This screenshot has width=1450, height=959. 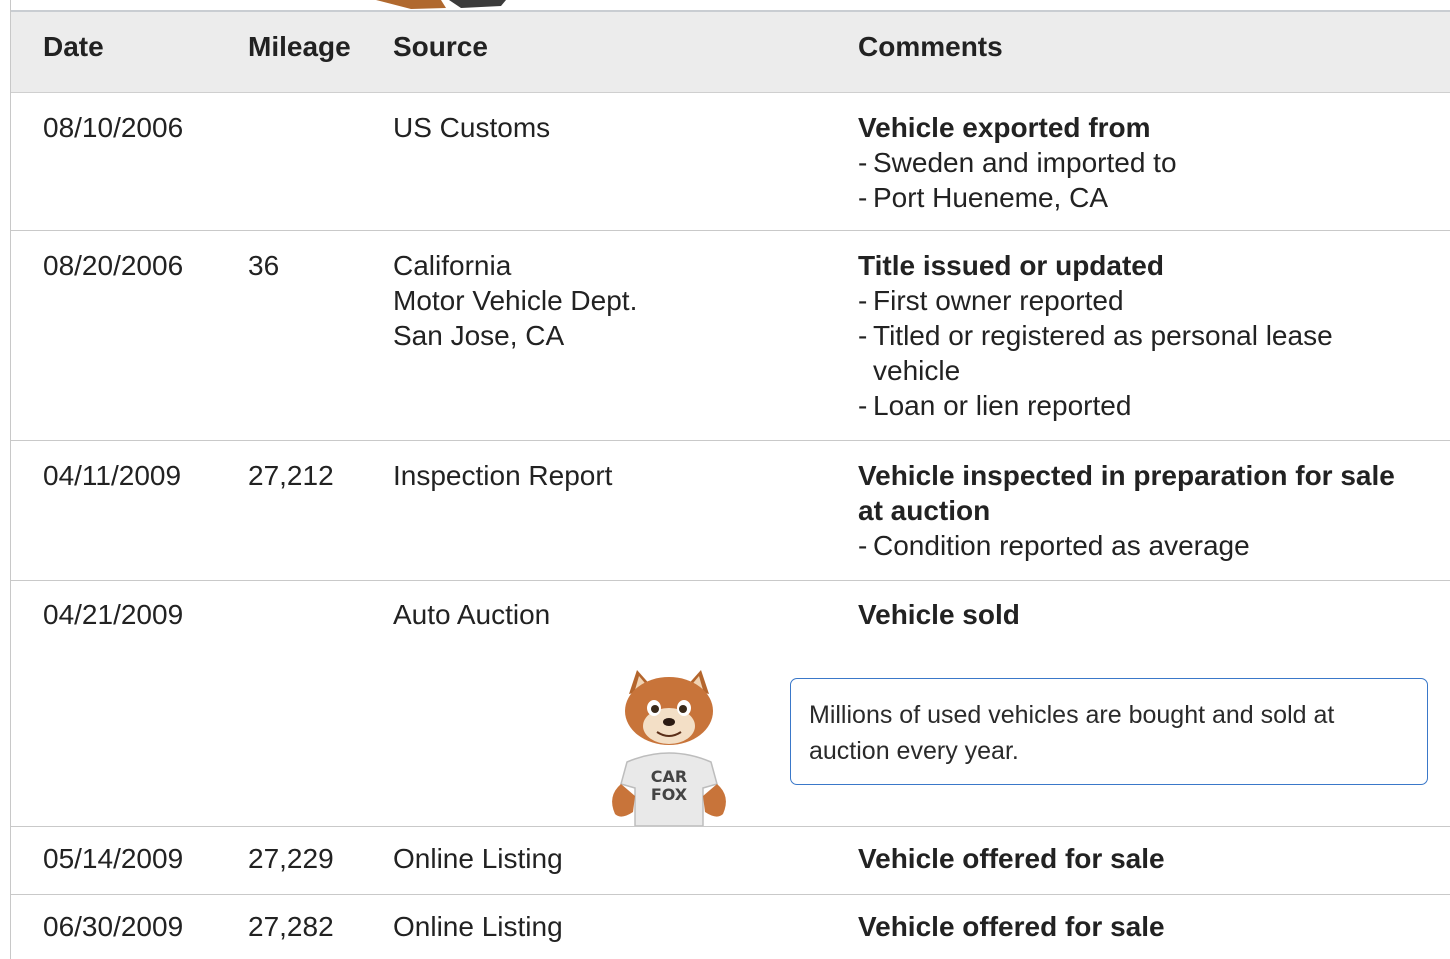 I want to click on comment-line: Port Hueneme, CA, so click(x=1138, y=197).